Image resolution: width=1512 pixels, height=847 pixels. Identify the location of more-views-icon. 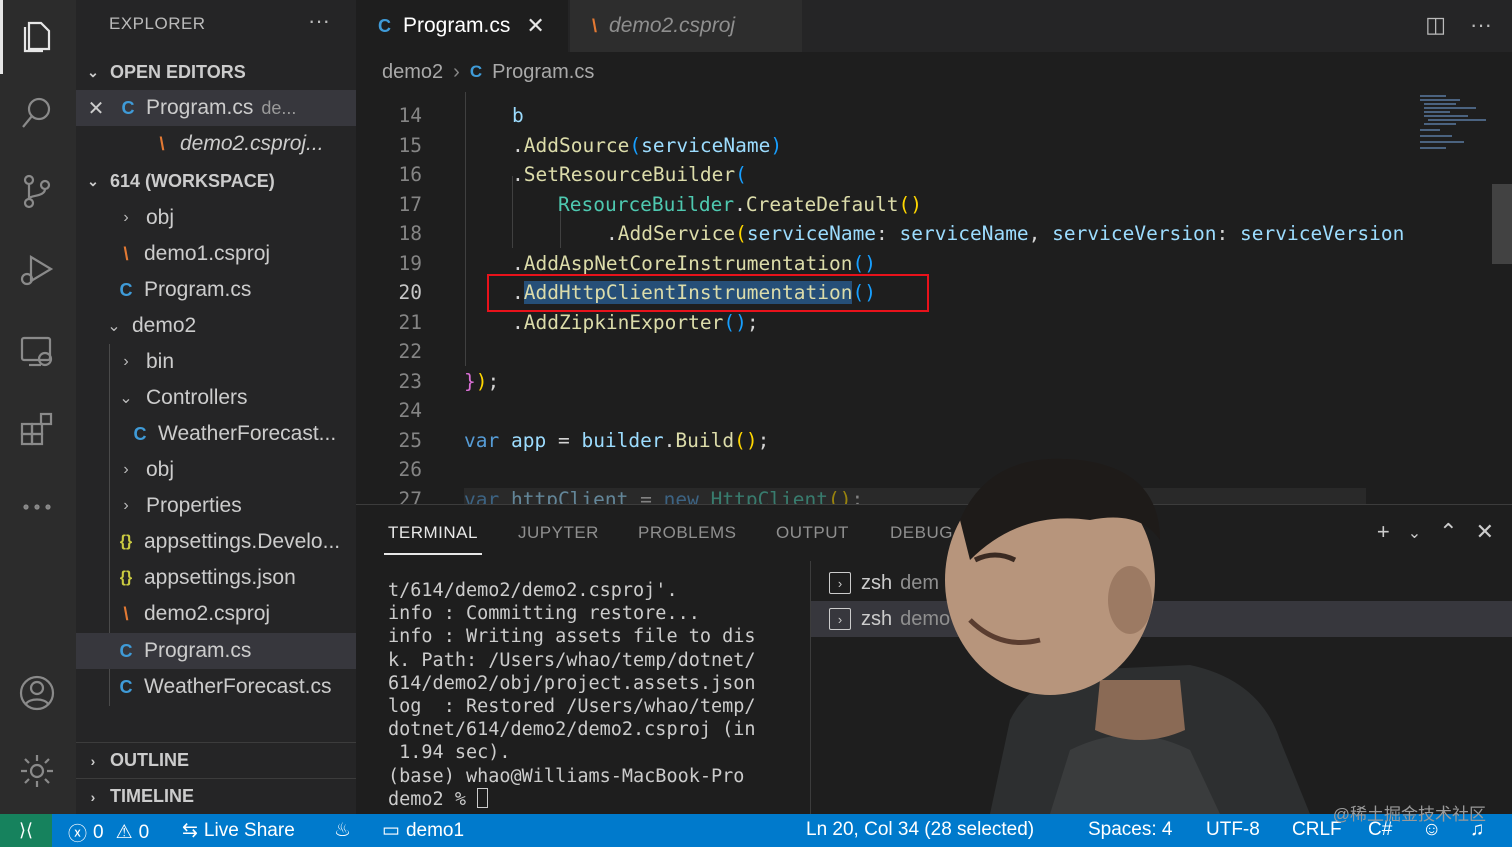
(37, 507).